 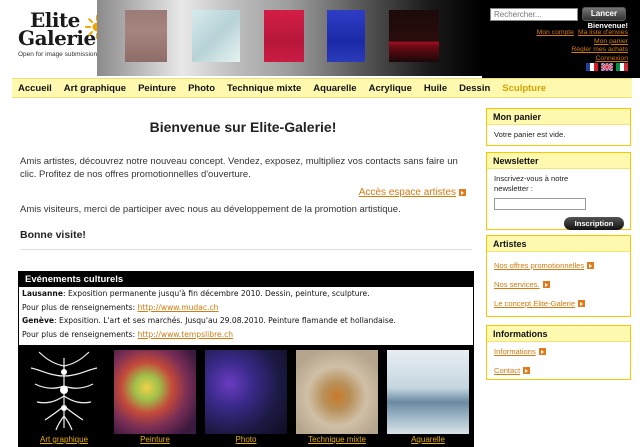 I want to click on flag-it-icon, so click(x=622, y=67).